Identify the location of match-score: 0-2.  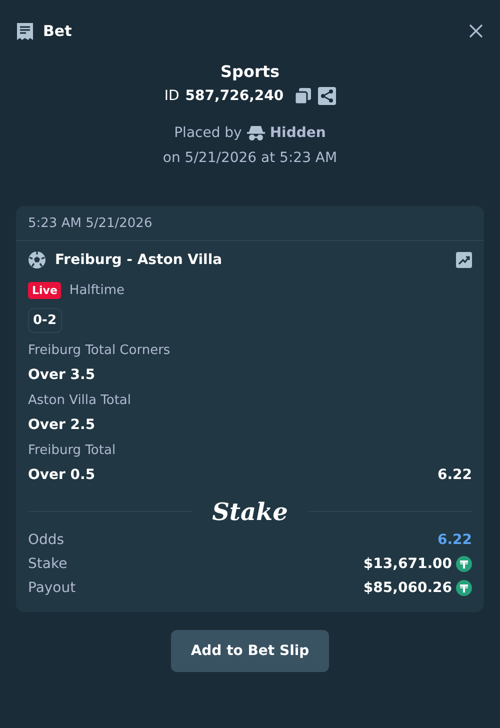
(45, 320).